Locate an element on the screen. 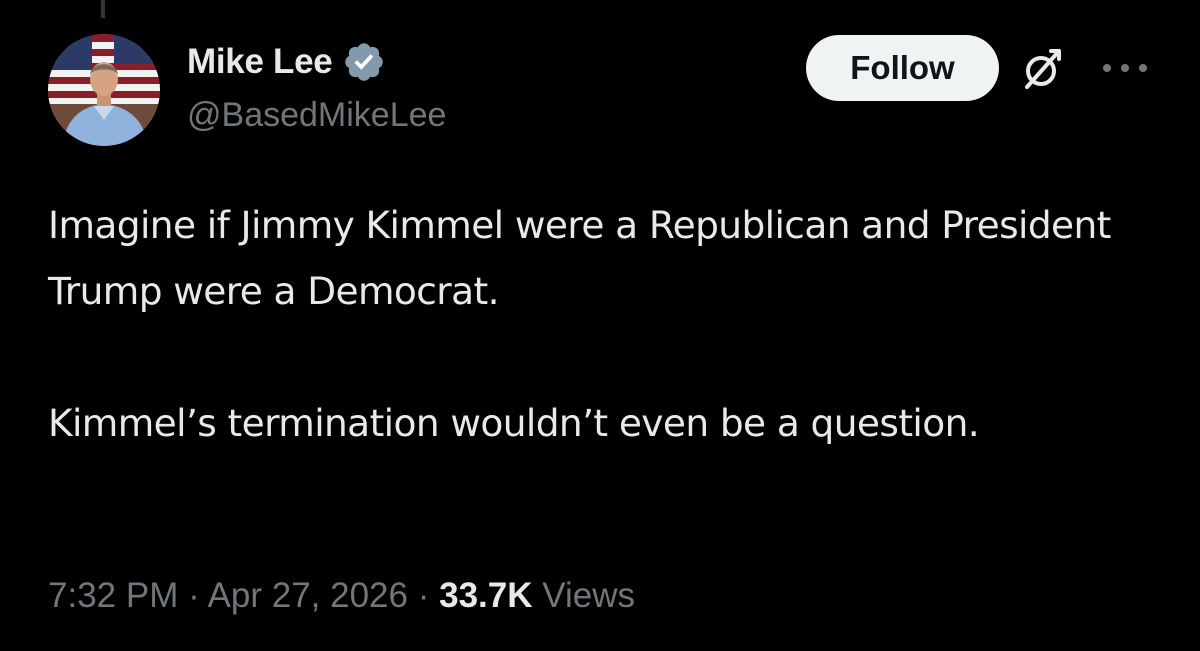  author-name-row: Mike Lee is located at coordinates (286, 62).